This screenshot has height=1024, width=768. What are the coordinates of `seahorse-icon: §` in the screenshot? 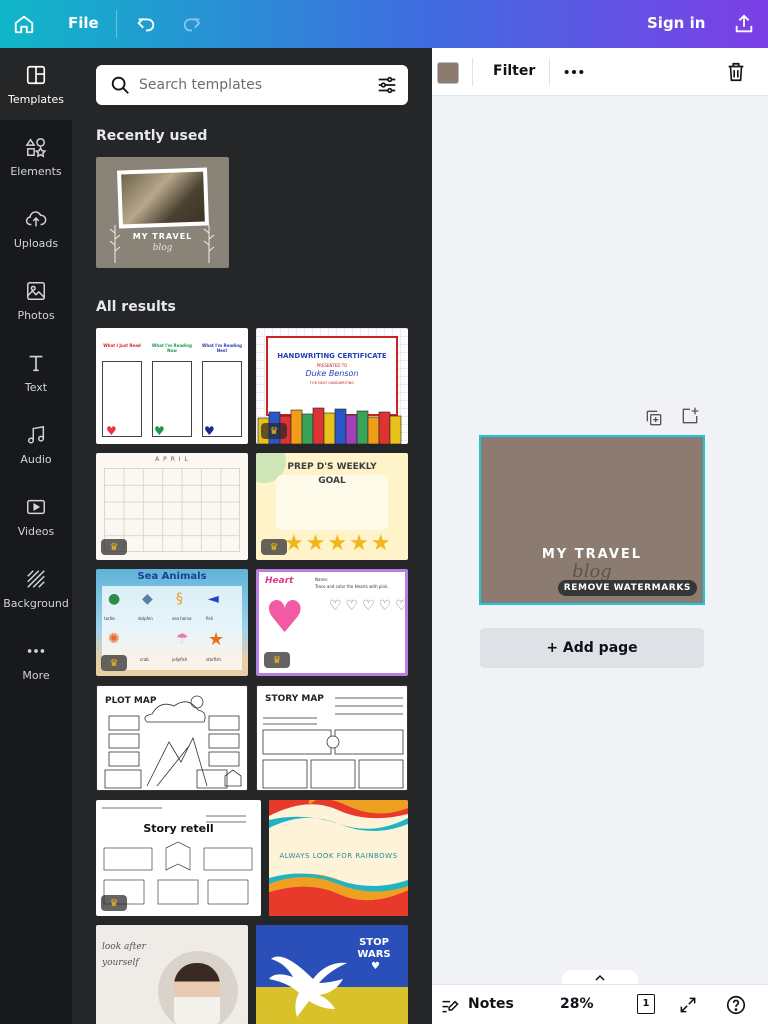 It's located at (179, 599).